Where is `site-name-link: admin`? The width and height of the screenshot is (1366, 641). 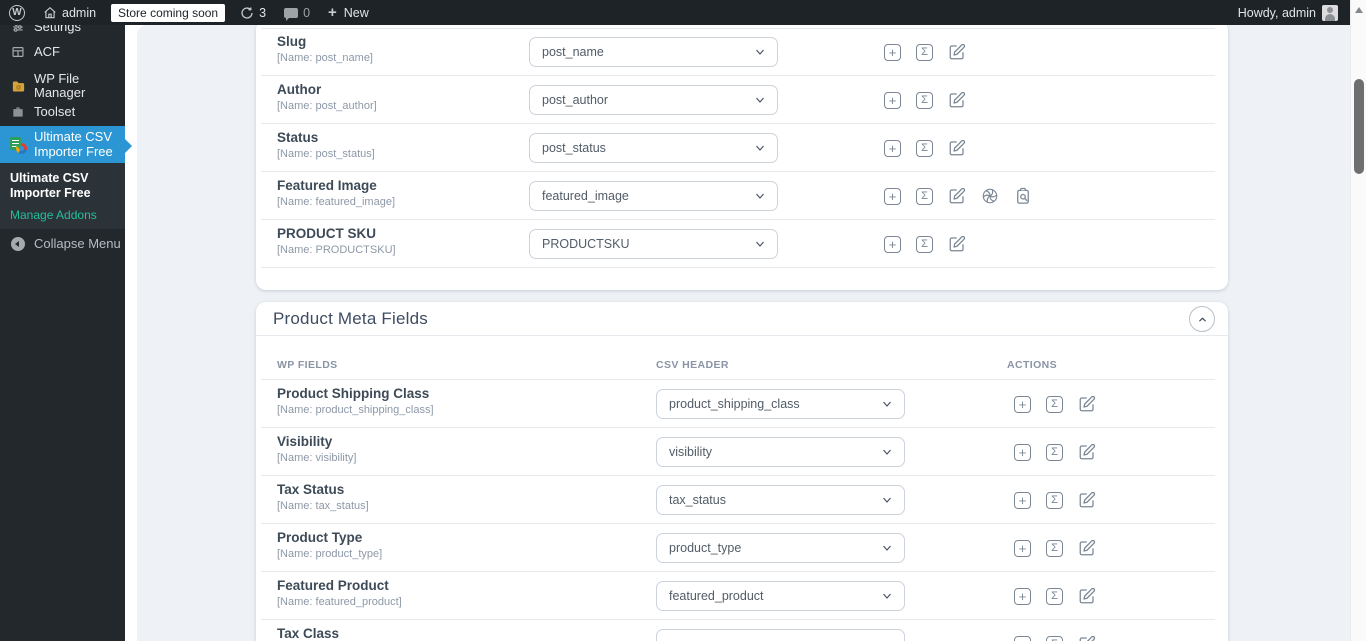 site-name-link: admin is located at coordinates (69, 12).